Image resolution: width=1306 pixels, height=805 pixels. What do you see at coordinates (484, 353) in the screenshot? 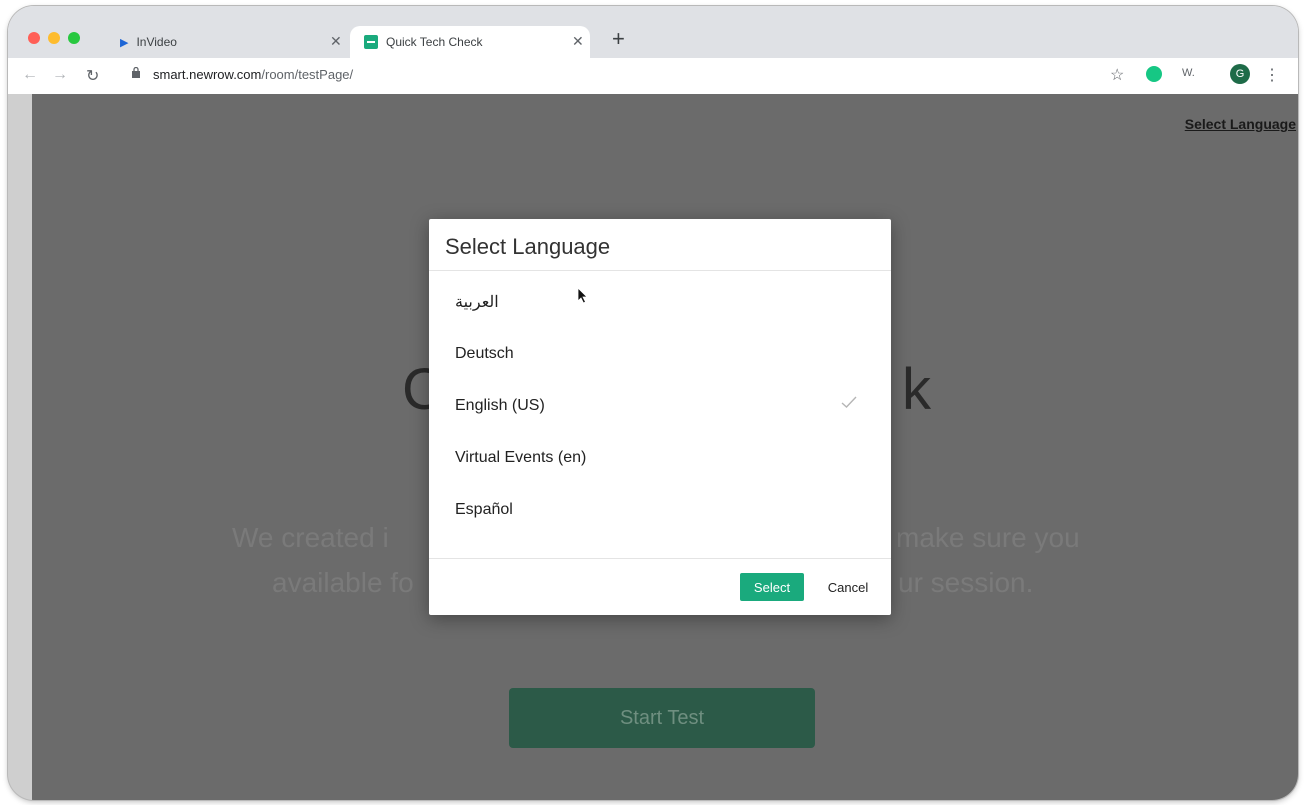
I see `language-label: Deutsch` at bounding box center [484, 353].